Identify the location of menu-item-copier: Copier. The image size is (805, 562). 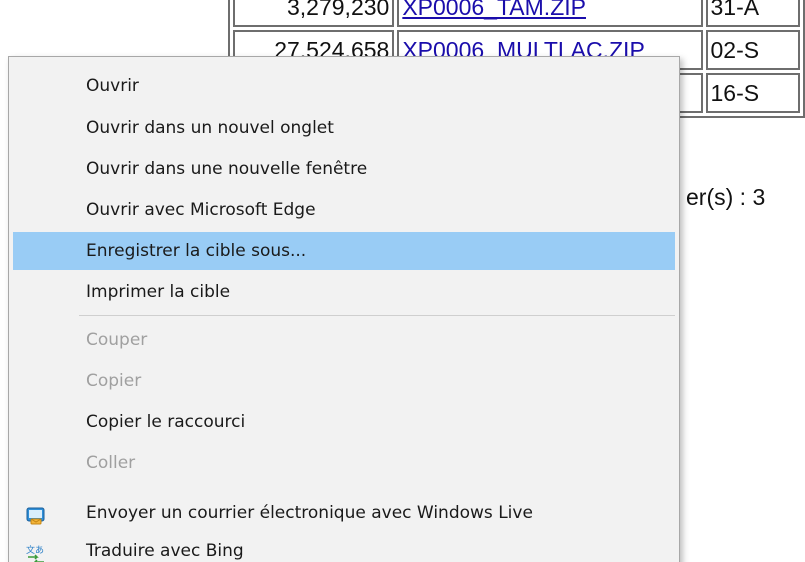
(344, 381).